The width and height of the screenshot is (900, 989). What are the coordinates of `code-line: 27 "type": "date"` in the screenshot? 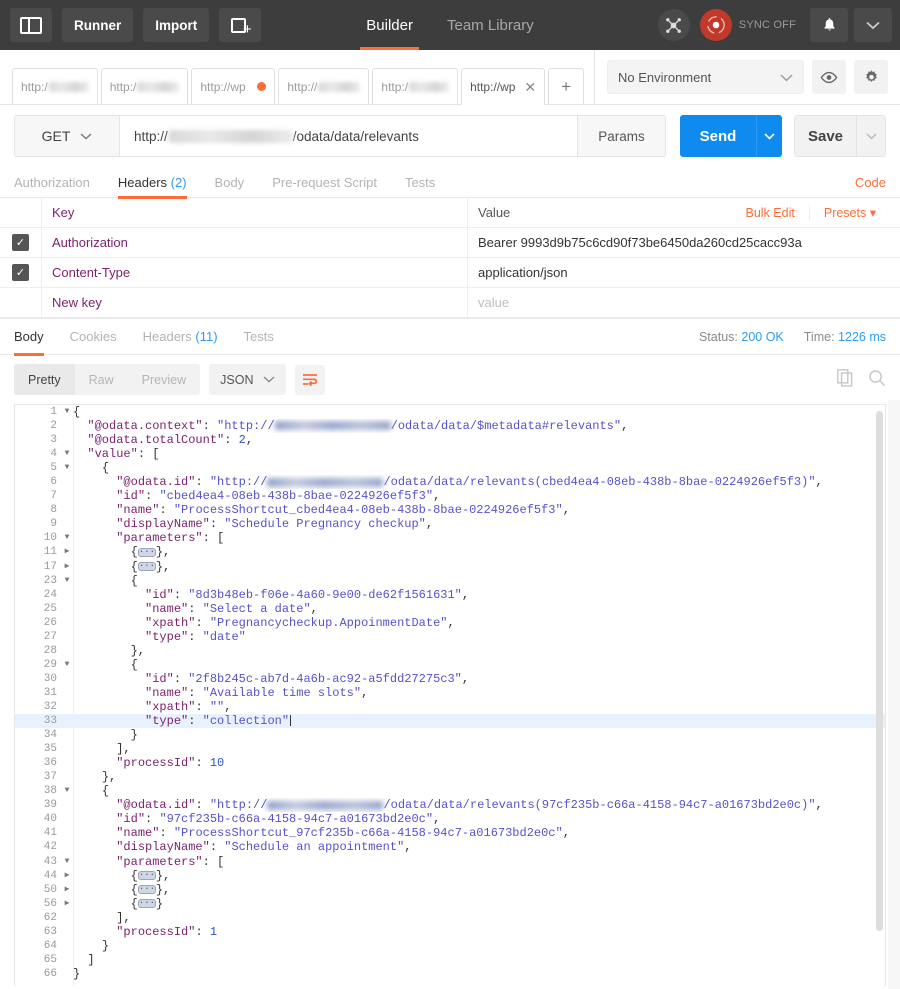 It's located at (450, 637).